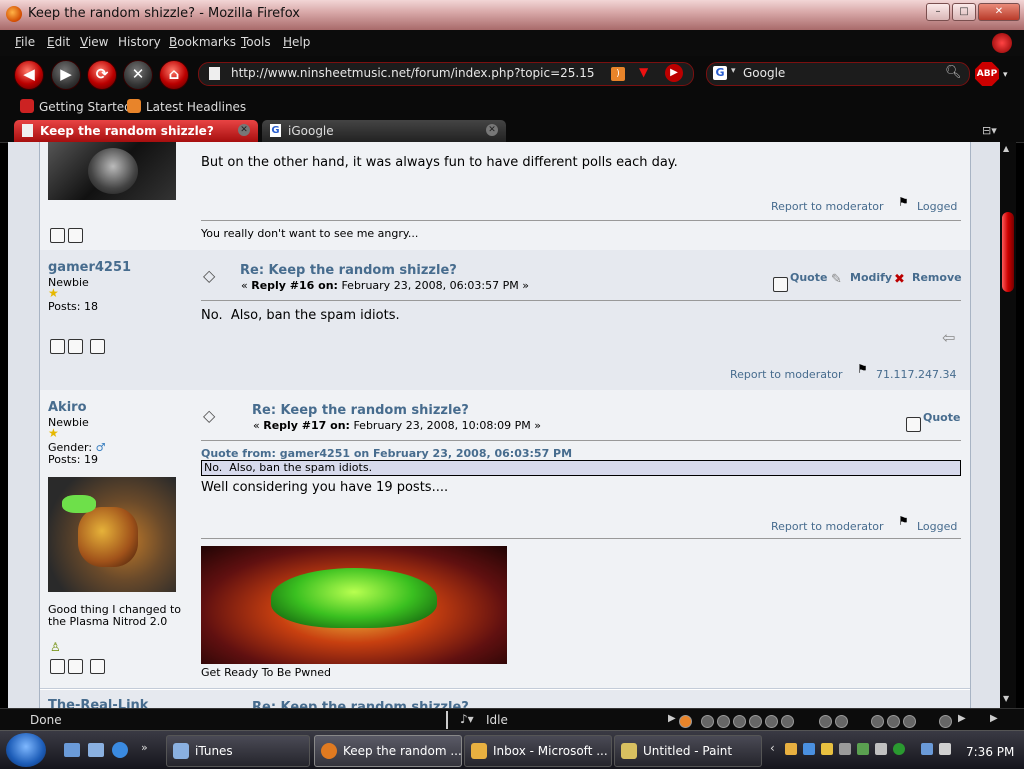  I want to click on engine-dropdown-icon: ▾, so click(733, 71).